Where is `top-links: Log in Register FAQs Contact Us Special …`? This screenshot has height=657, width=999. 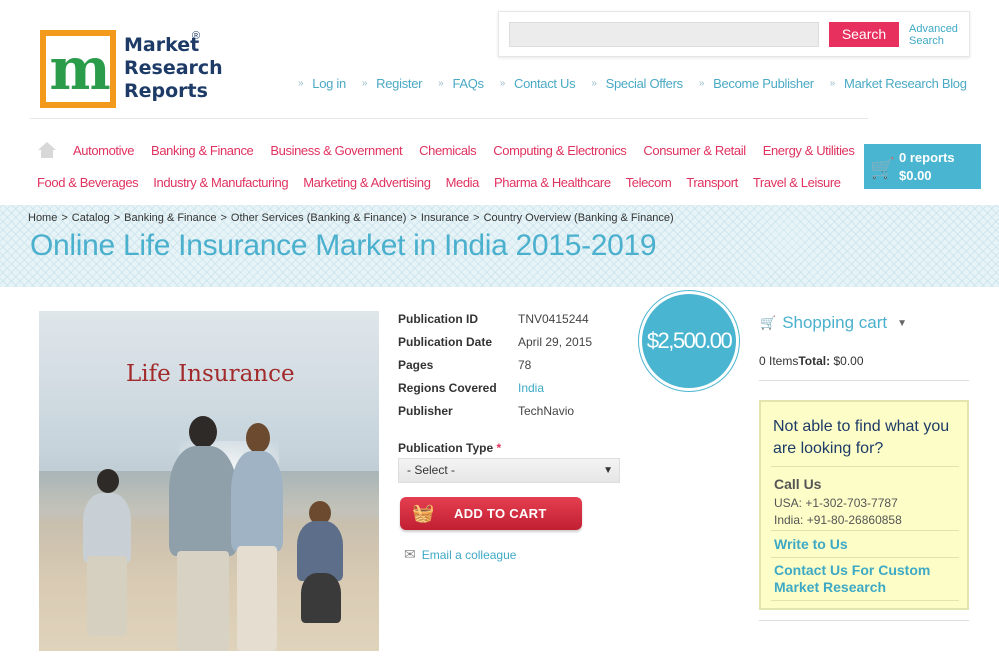
top-links: Log in Register FAQs Contact Us Special … is located at coordinates (640, 83).